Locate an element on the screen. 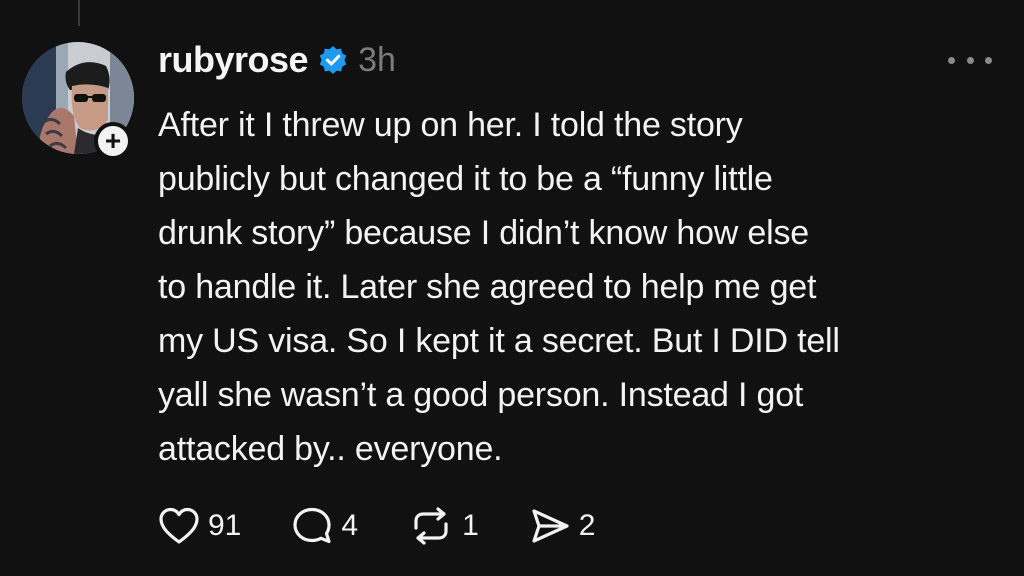 Image resolution: width=1024 pixels, height=576 pixels. share-button: 2 is located at coordinates (562, 526).